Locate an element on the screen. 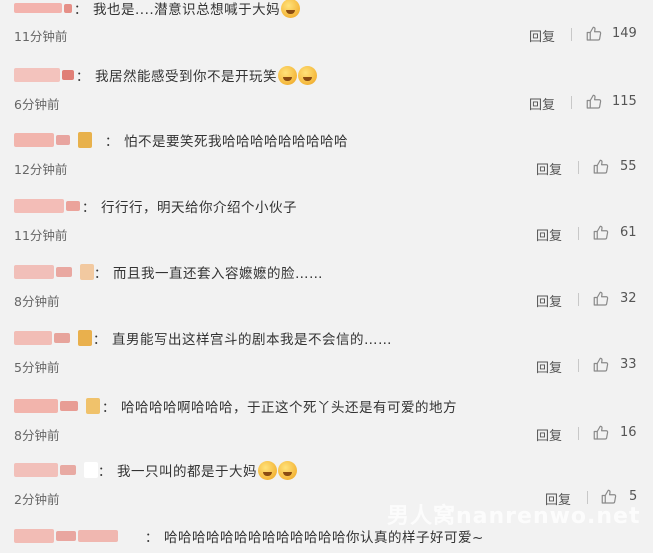 This screenshot has width=653, height=553. comment-time: 2分钟前 is located at coordinates (37, 499).